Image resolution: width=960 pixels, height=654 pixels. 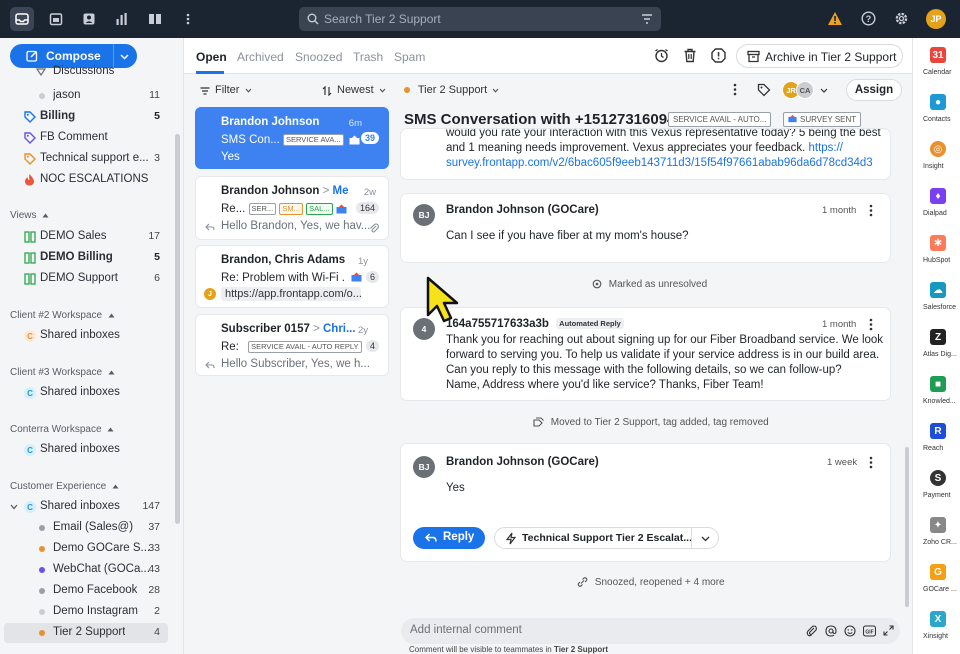 I want to click on sidebar-scrollbar, so click(x=177, y=329).